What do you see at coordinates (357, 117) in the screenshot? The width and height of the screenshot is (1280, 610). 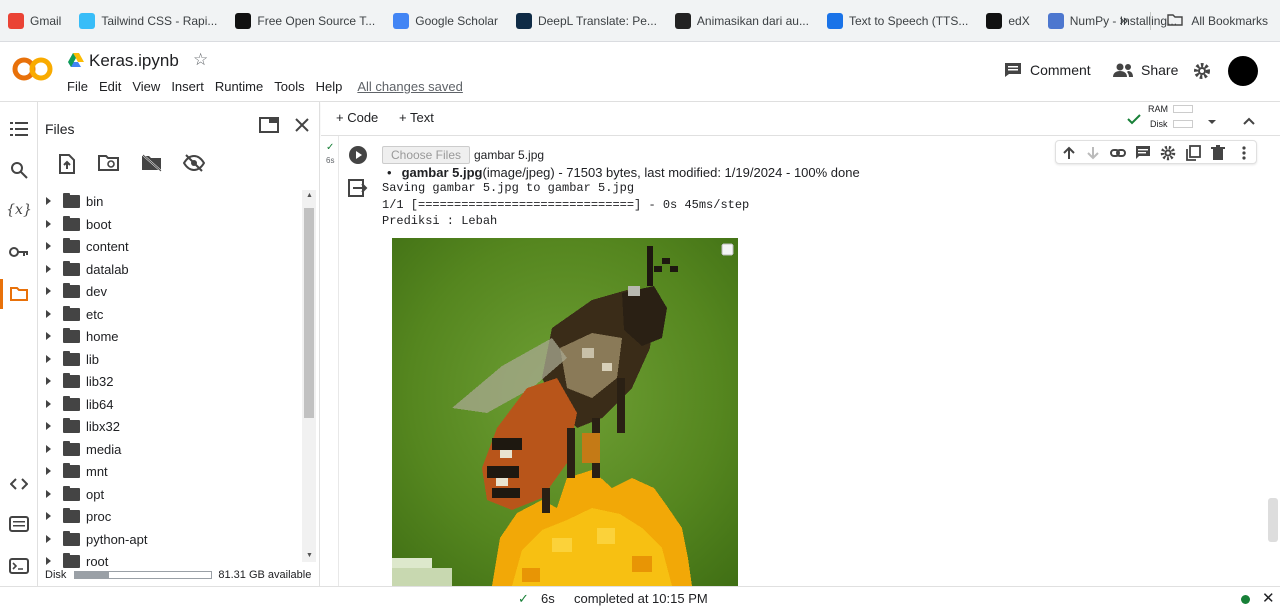 I see `add-code-button: + Code` at bounding box center [357, 117].